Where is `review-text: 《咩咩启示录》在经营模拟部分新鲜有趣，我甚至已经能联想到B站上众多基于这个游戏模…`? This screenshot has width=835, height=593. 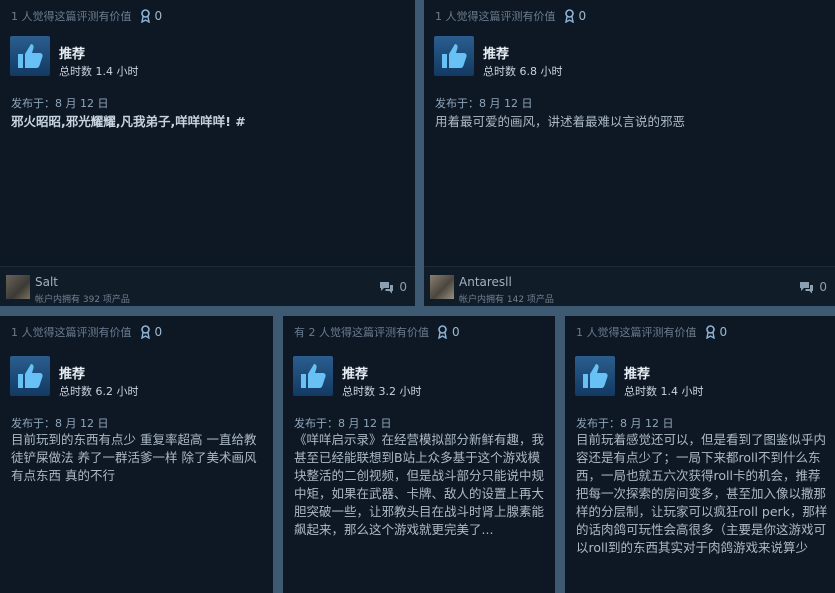
review-text: 《咩咩启示录》在经营模拟部分新鲜有趣，我甚至已经能联想到B站上众多基于这个游戏模… is located at coordinates (419, 484).